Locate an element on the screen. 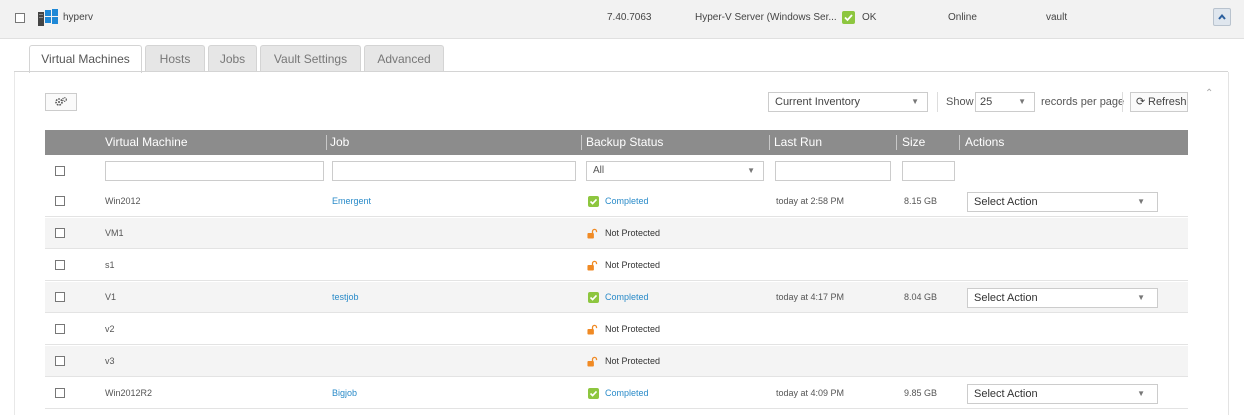  table-row: s1 Not Protected is located at coordinates (616, 265).